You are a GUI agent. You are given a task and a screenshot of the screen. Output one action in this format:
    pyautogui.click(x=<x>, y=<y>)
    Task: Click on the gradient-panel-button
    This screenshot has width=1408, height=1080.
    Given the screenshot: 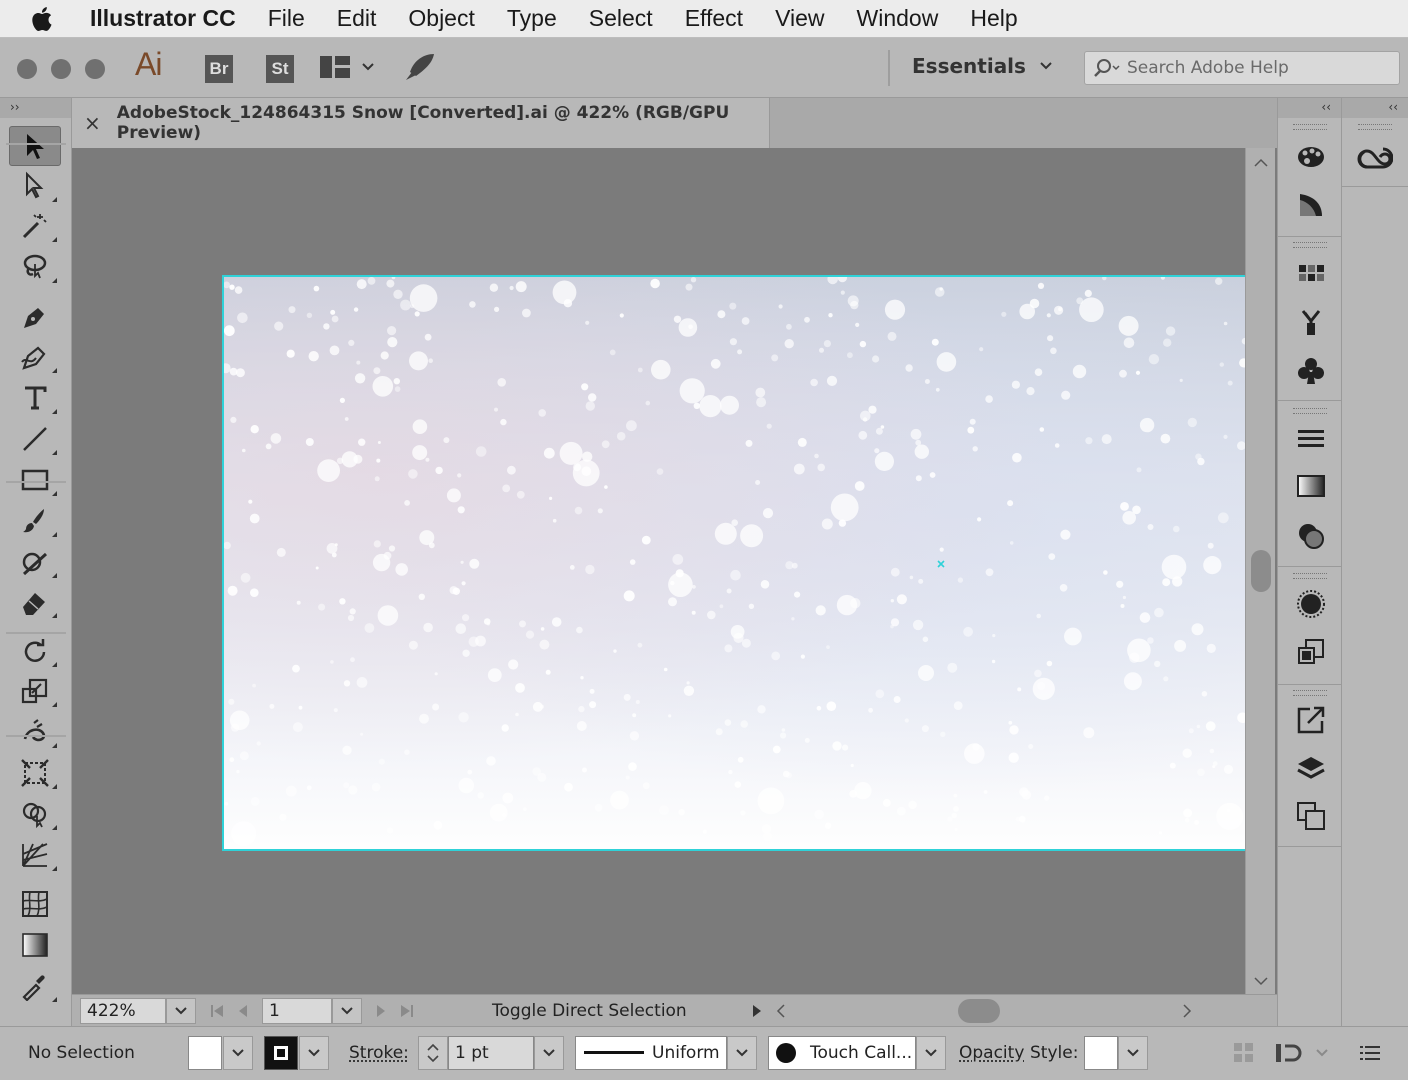 What is the action you would take?
    pyautogui.click(x=1311, y=486)
    